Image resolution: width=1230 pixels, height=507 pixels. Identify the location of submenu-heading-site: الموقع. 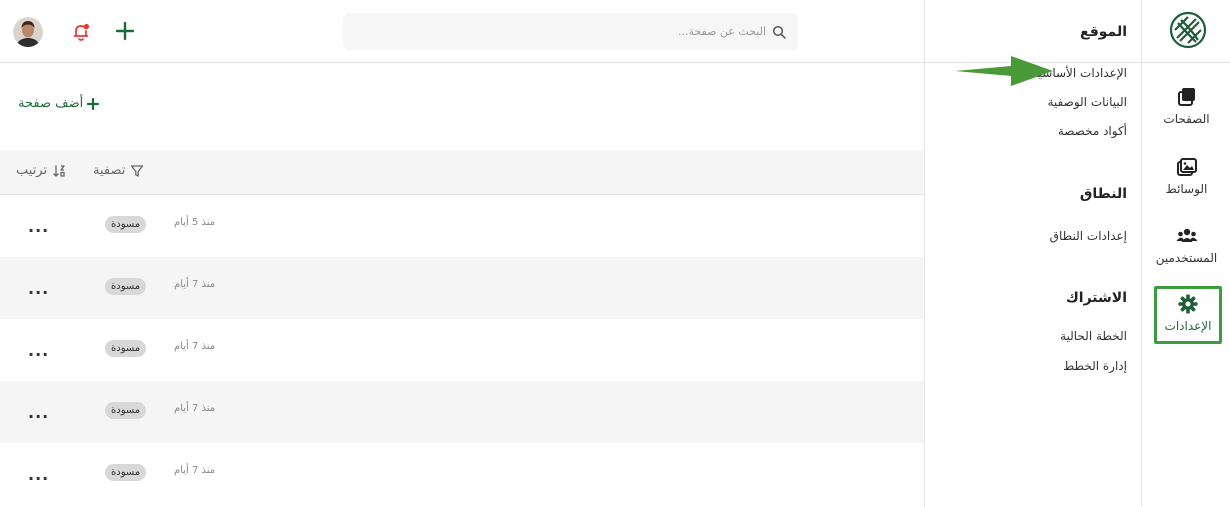
(1103, 32).